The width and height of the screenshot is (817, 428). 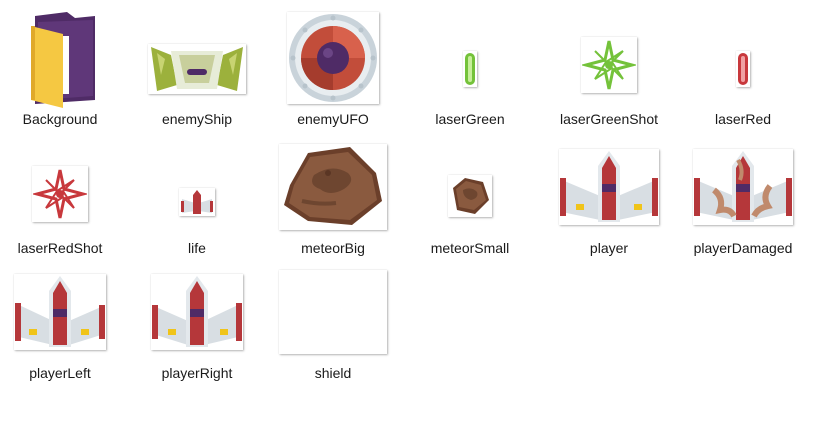 I want to click on file-label: player, so click(x=609, y=248).